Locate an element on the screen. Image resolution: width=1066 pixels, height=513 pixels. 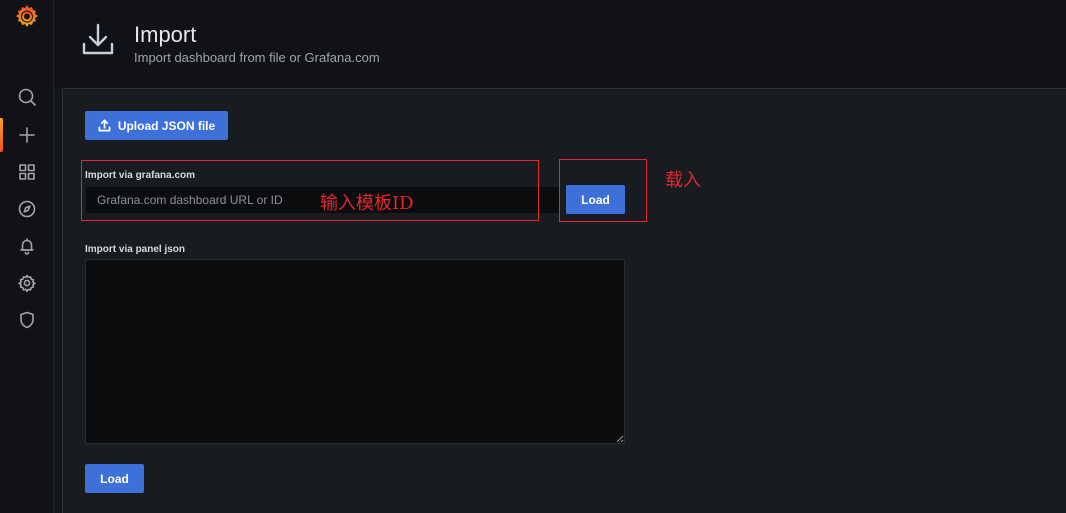
gear-icon is located at coordinates (27, 283).